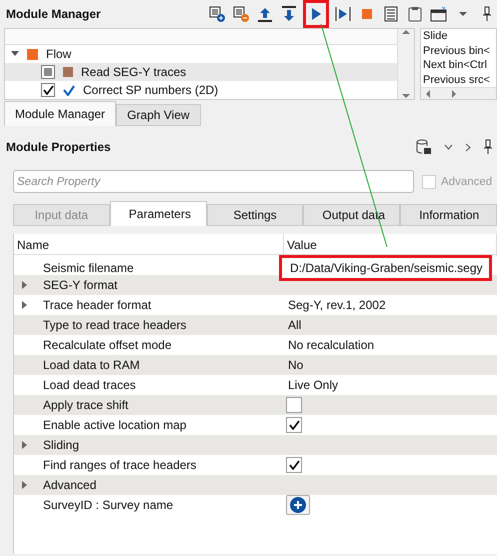  Describe the element at coordinates (241, 14) in the screenshot. I see `remove-module-icon` at that location.